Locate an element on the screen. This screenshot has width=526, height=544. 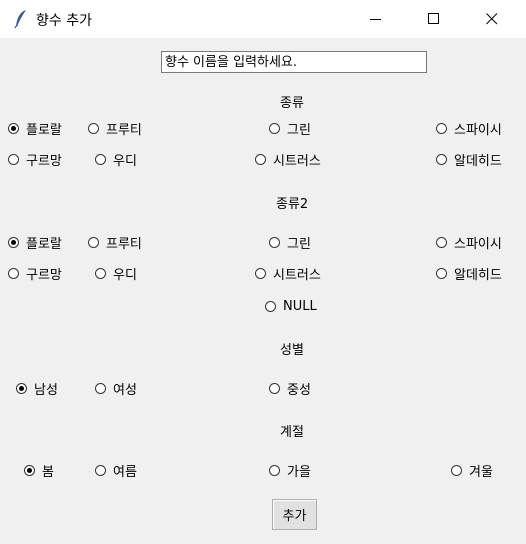
title-bar: 향수 추가 is located at coordinates (263, 19).